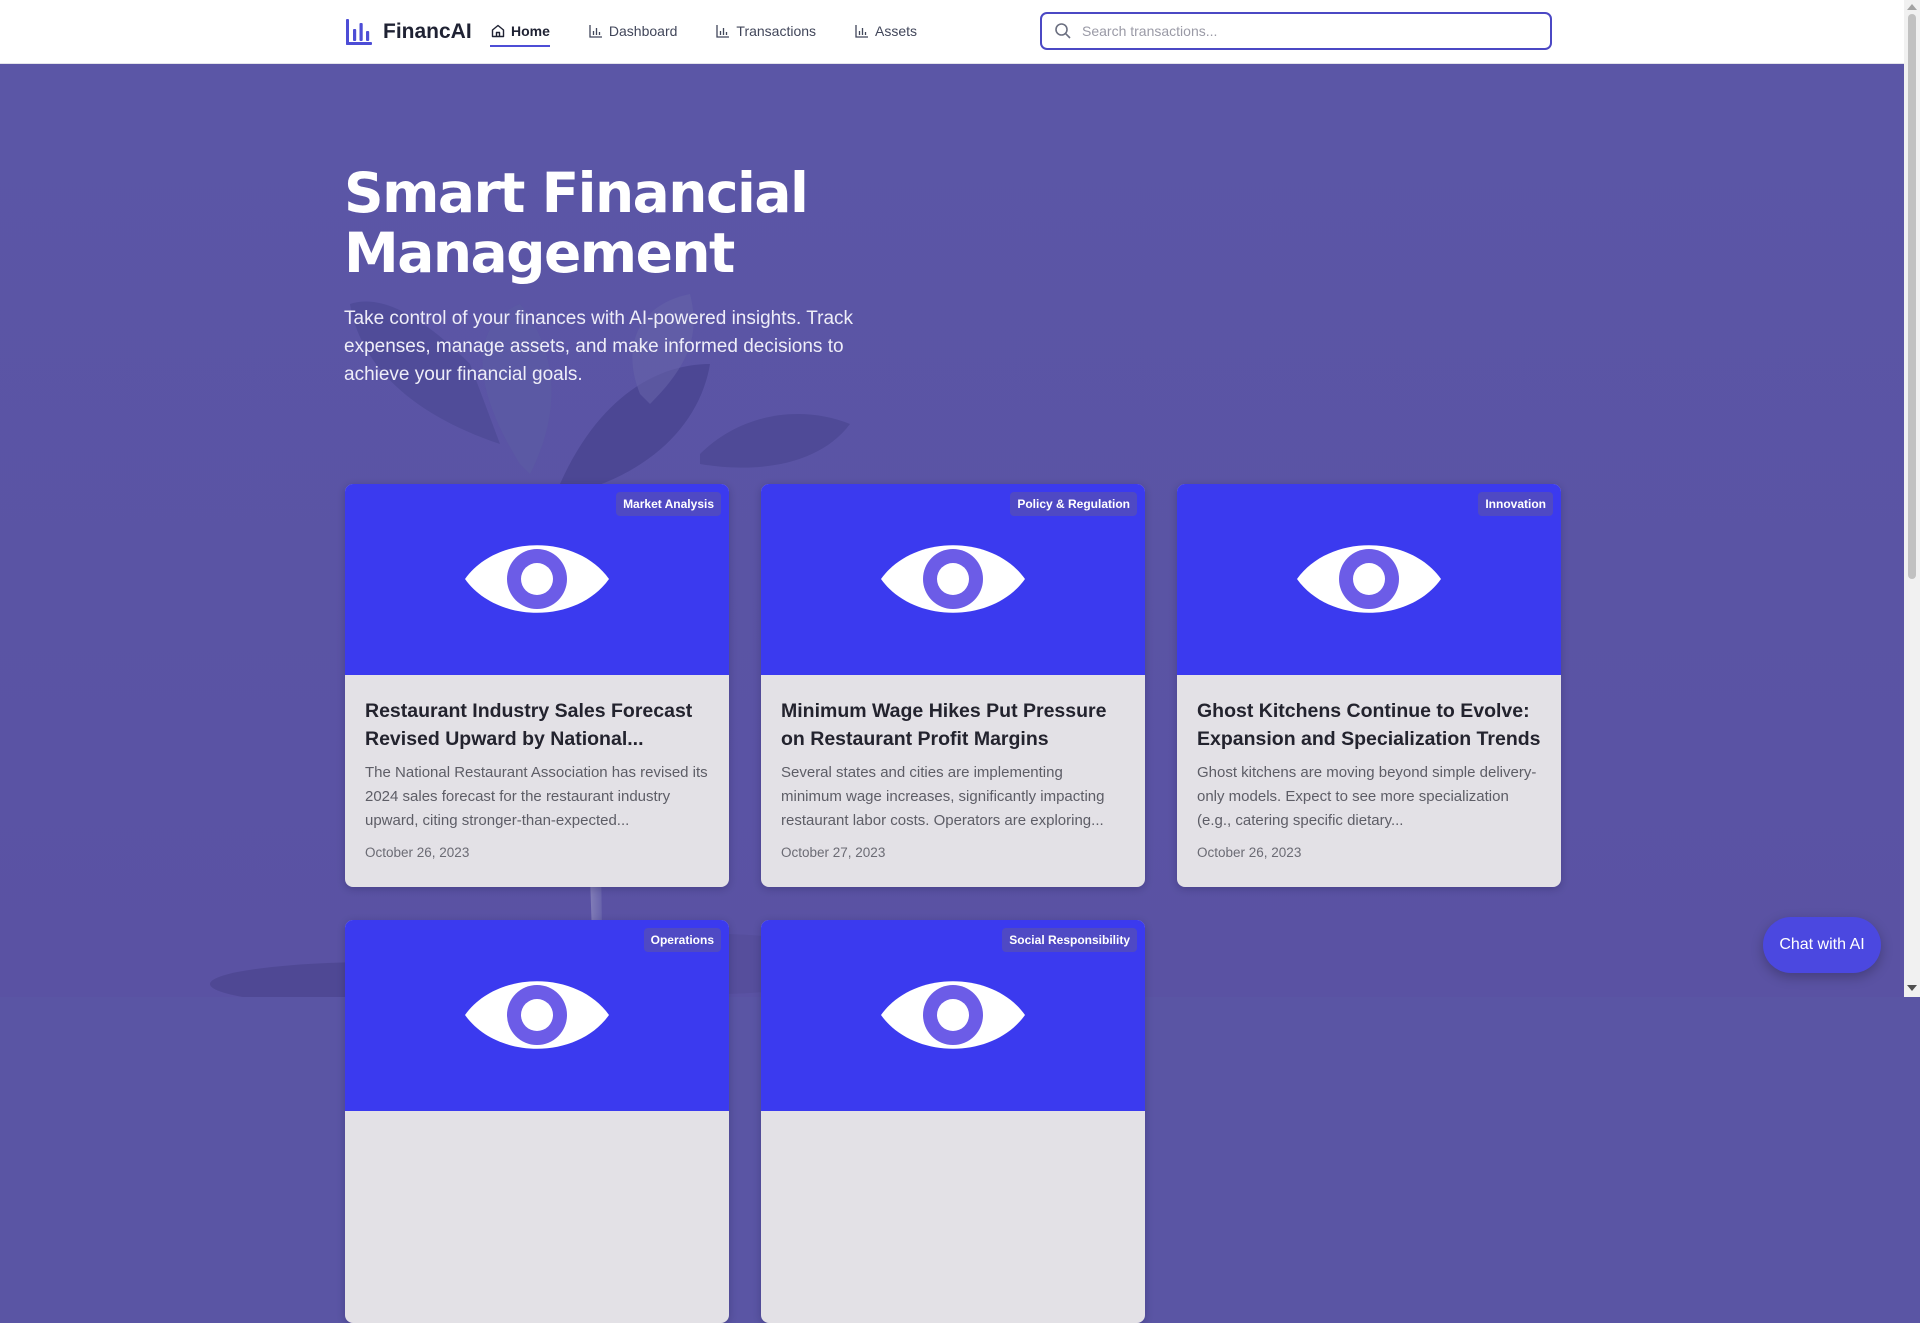 This screenshot has width=1920, height=1323. Describe the element at coordinates (539, 253) in the screenshot. I see `hero-title-line-2: Management` at that location.